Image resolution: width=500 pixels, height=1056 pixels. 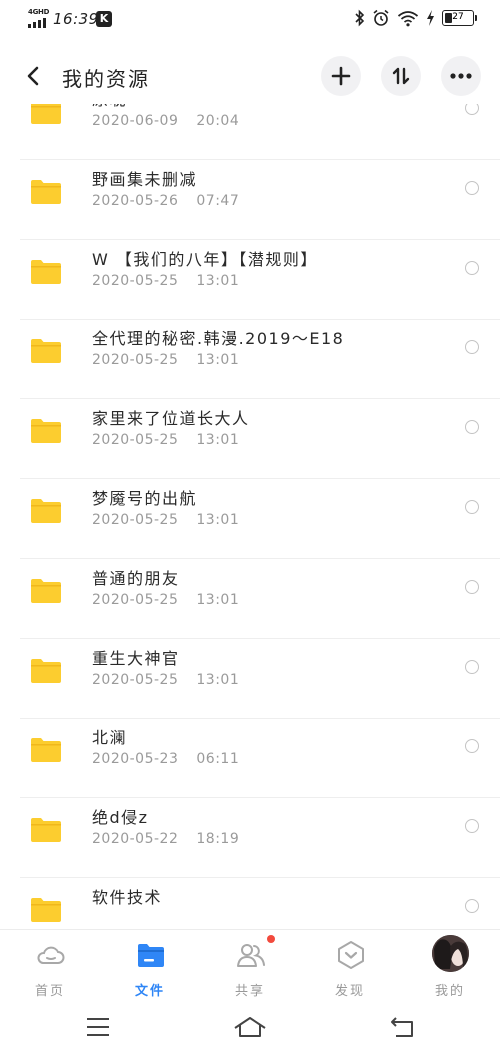 I want to click on file-time: 07:47, so click(x=218, y=201).